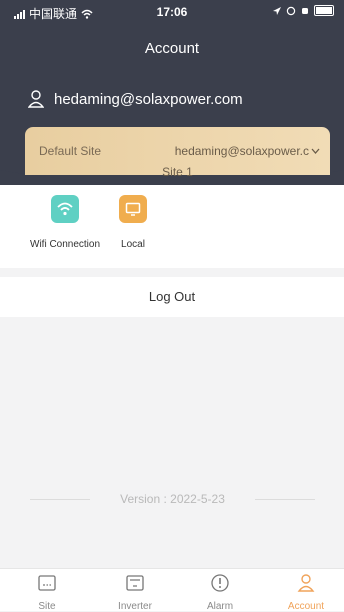 The height and width of the screenshot is (612, 344). Describe the element at coordinates (306, 583) in the screenshot. I see `account-icon` at that location.